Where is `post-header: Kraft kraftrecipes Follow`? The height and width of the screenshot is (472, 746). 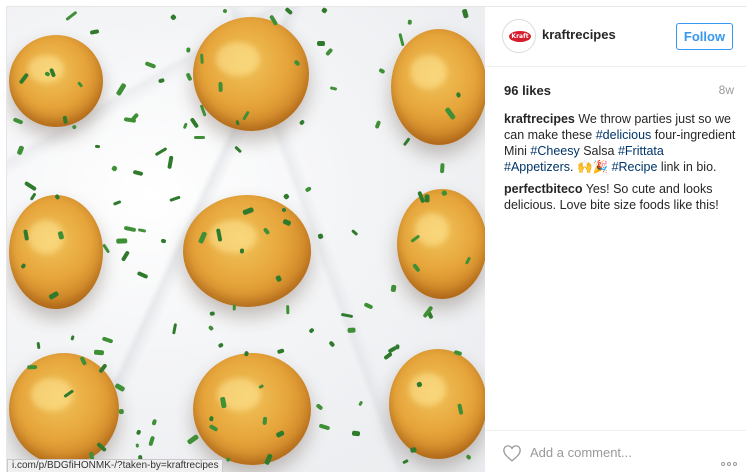 post-header: Kraft kraftrecipes Follow is located at coordinates (615, 37).